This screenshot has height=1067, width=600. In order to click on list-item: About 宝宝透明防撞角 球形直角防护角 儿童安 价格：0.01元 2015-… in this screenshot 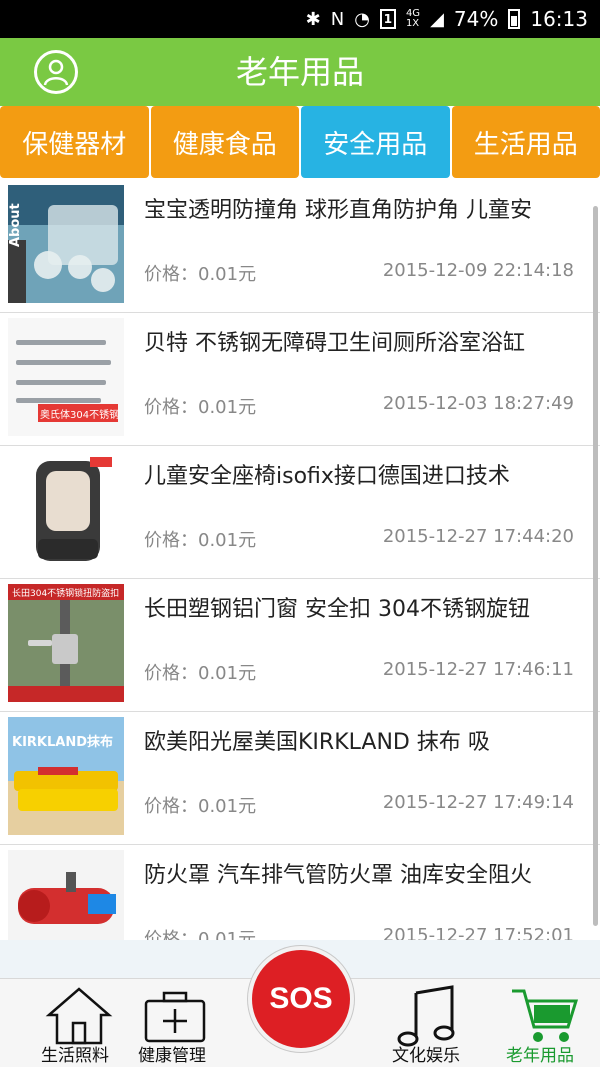, I will do `click(300, 246)`.